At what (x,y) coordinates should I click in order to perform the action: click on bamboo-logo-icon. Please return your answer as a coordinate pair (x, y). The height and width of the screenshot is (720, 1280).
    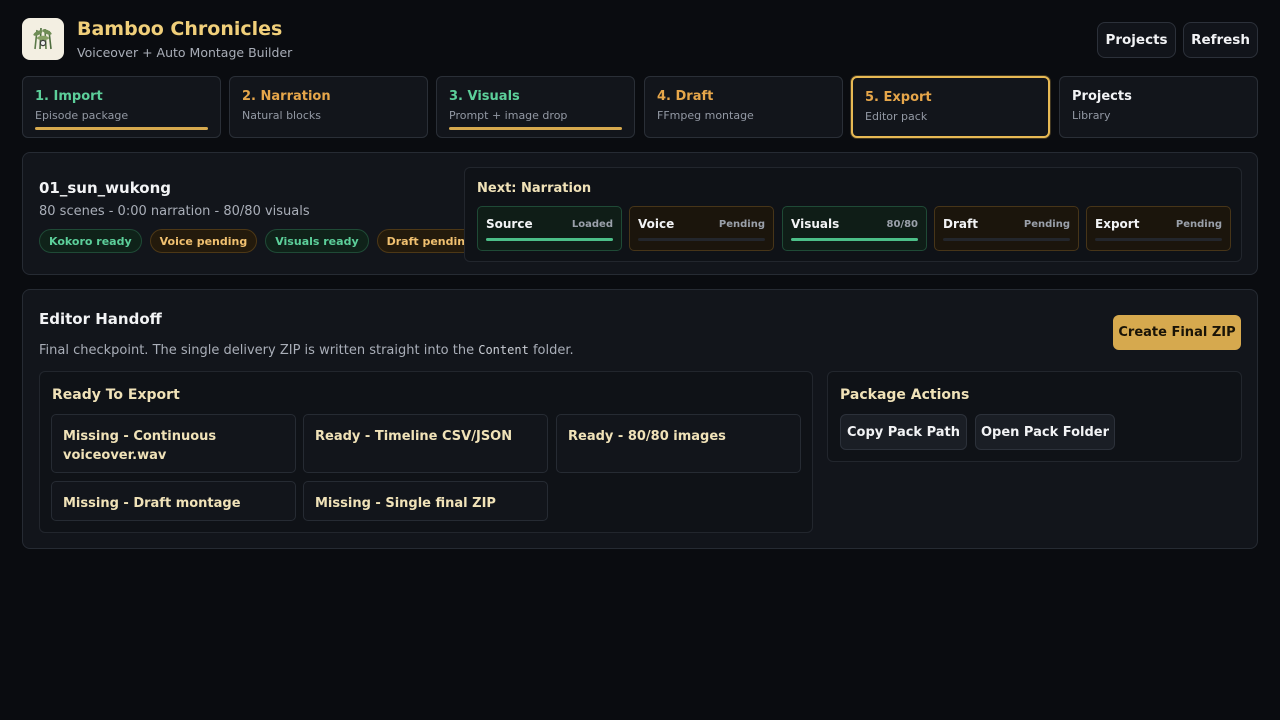
    Looking at the image, I should click on (43, 39).